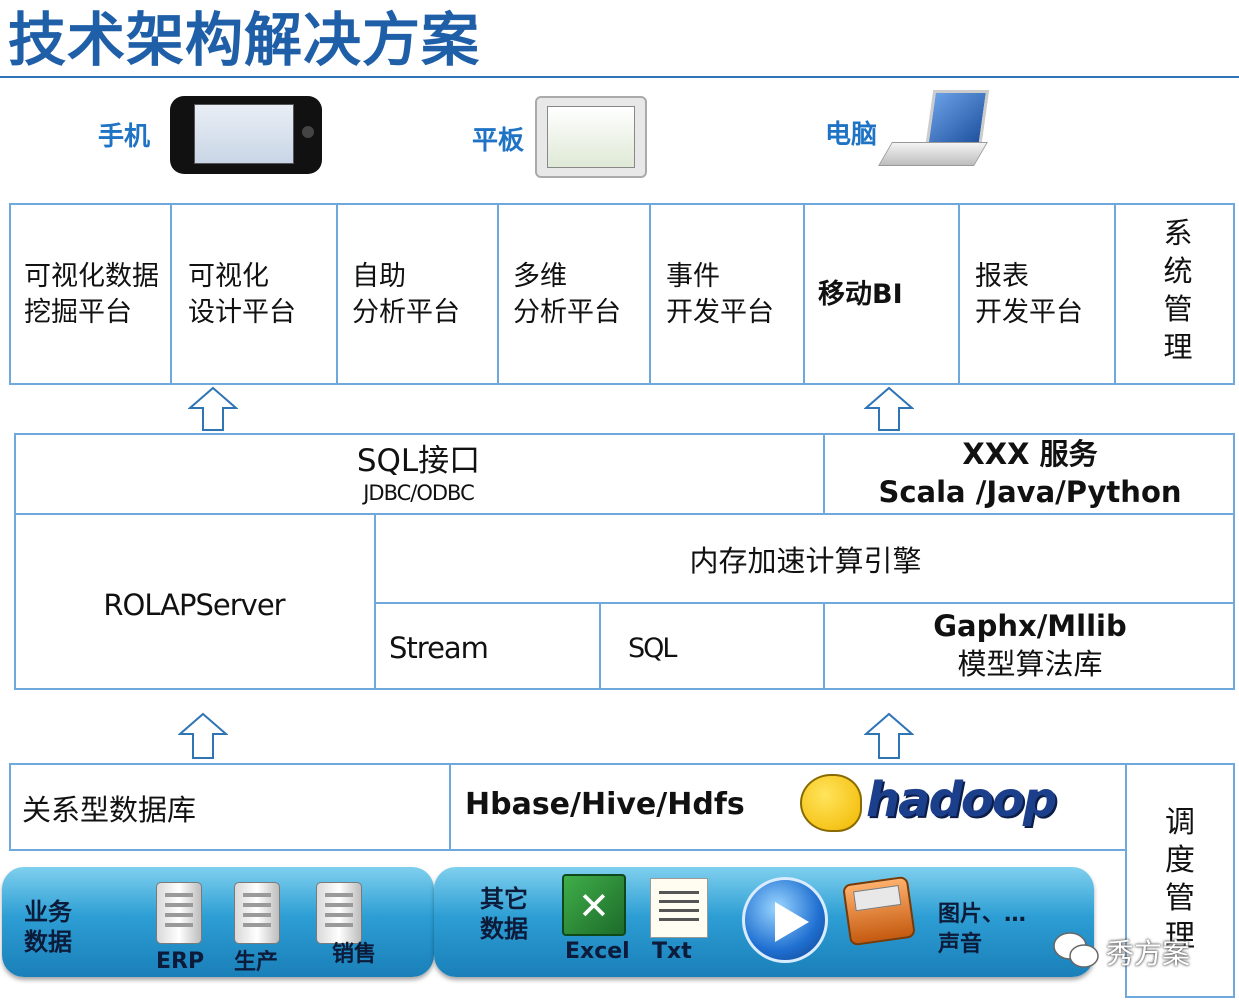 Image resolution: width=1239 pixels, height=1006 pixels. Describe the element at coordinates (720, 295) in the screenshot. I see `app-event-development: 事件 开发平台` at that location.